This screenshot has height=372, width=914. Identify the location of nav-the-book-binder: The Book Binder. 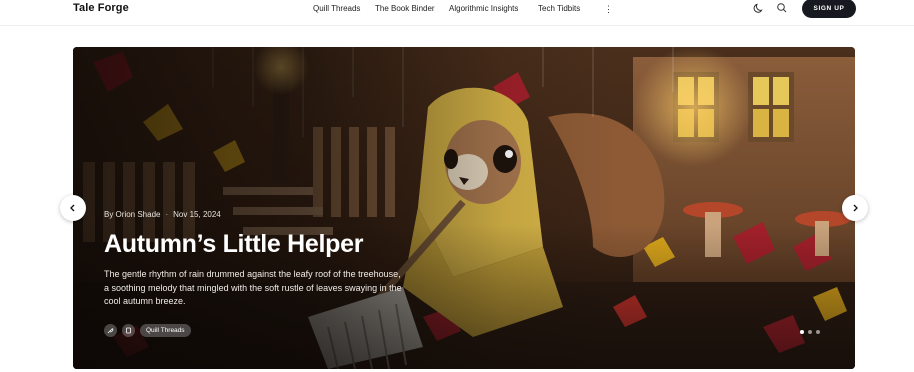
(405, 8).